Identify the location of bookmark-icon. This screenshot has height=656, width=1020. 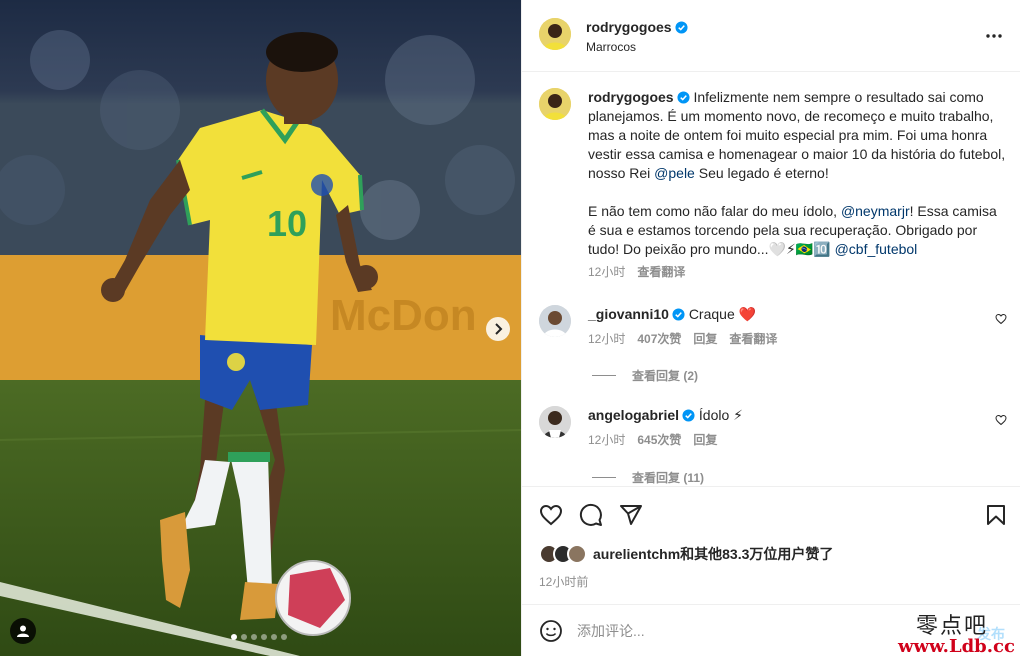
(996, 515).